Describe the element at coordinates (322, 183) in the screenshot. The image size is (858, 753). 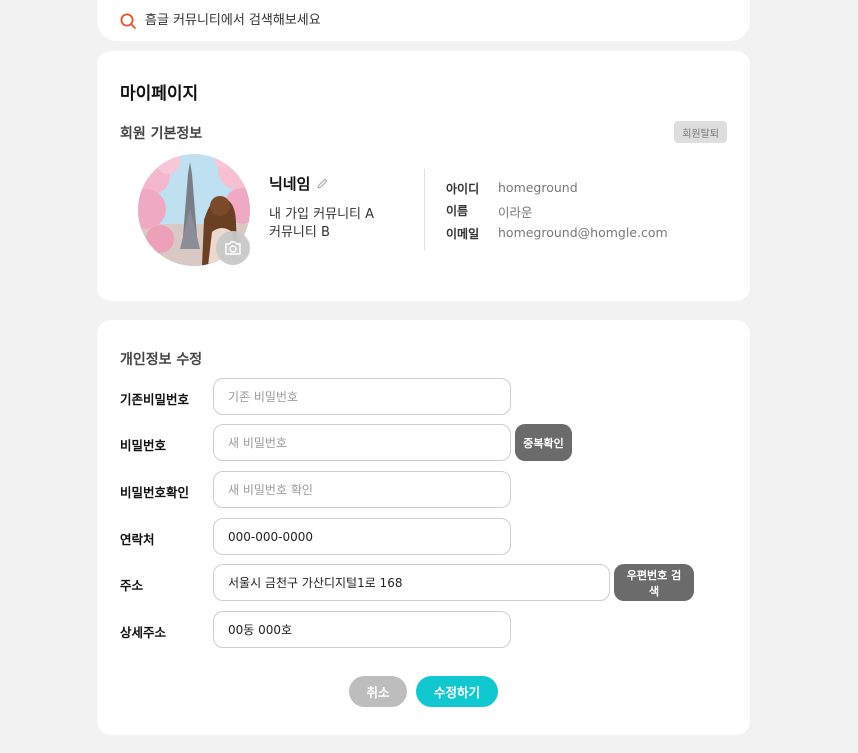
I see `pencil-icon` at that location.